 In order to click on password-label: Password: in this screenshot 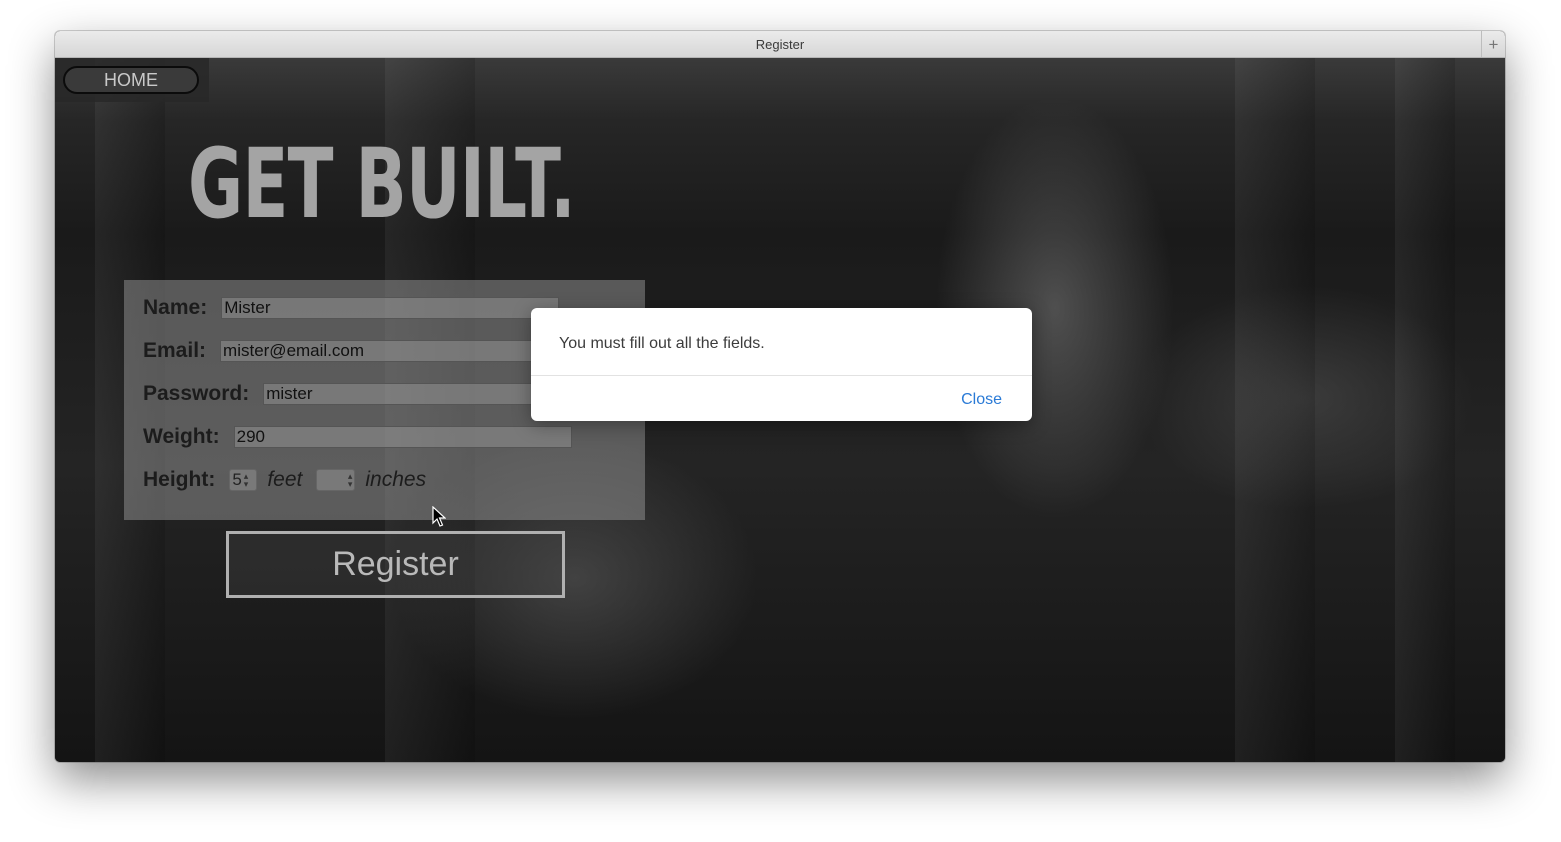, I will do `click(196, 393)`.